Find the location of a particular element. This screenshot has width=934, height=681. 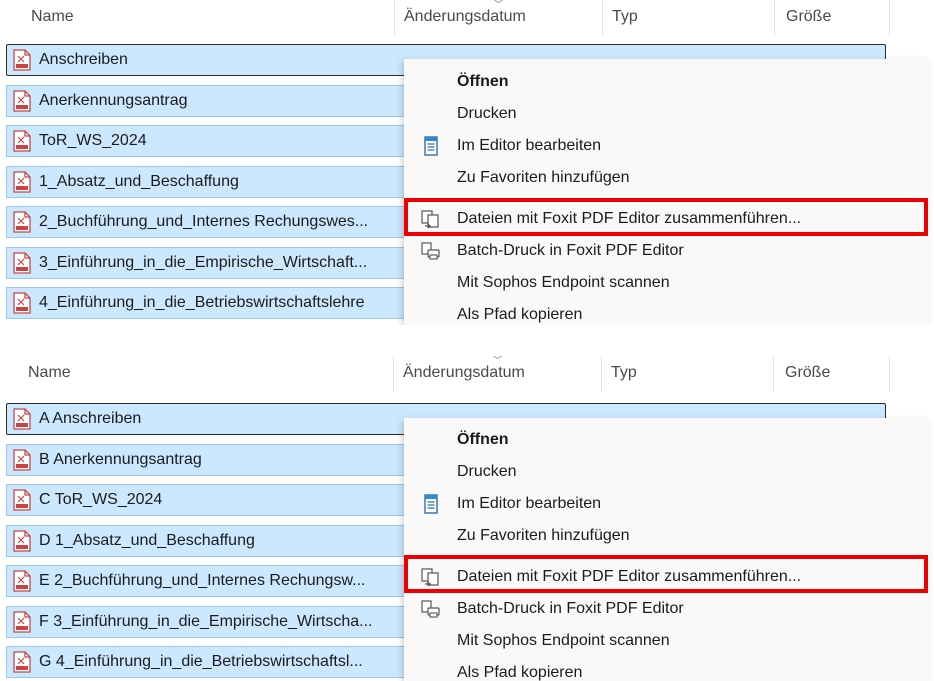

file-name: C ToR_WS_2024 is located at coordinates (101, 499).